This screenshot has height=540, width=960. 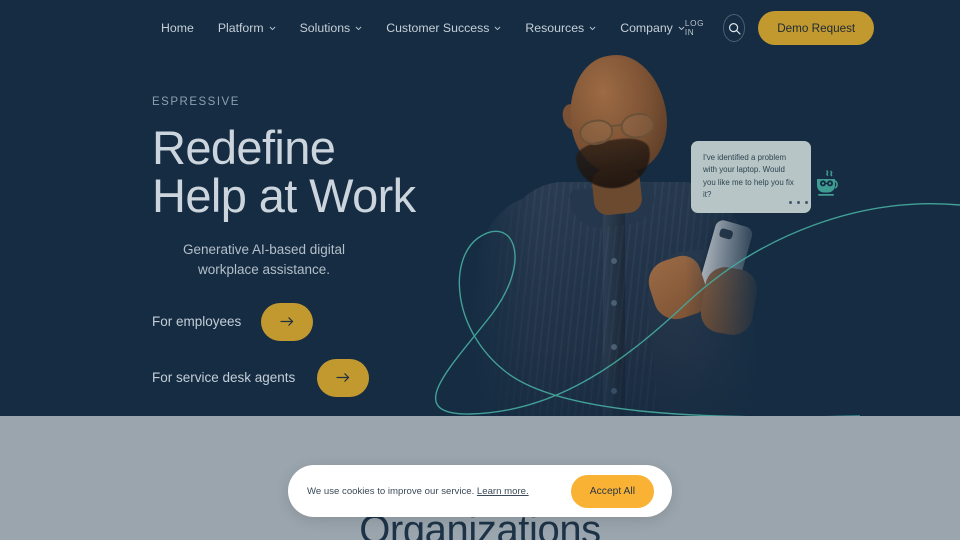 I want to click on search-button, so click(x=734, y=28).